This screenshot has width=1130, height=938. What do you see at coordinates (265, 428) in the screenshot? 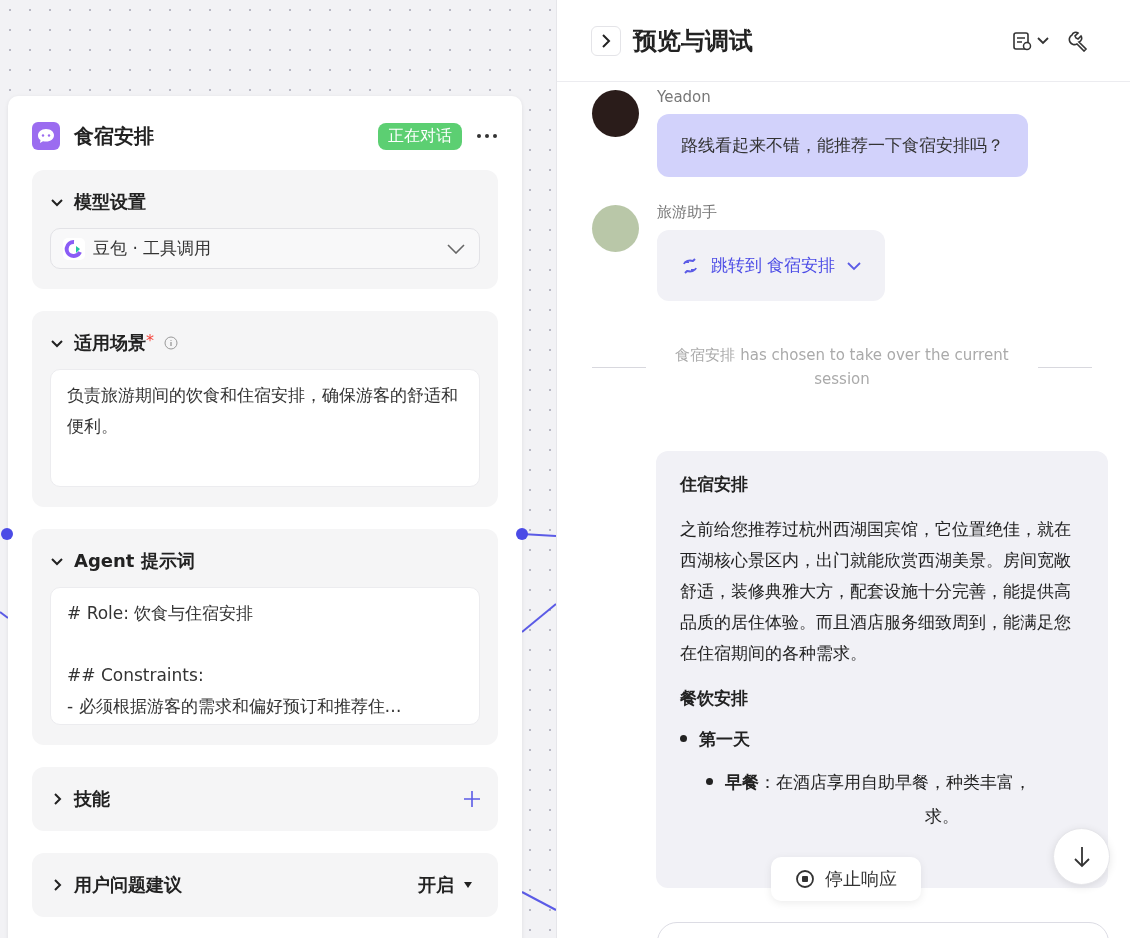
I see `text-field: 负责旅游期间的饮食和住宿安排，确保游客的舒适和便利。` at bounding box center [265, 428].